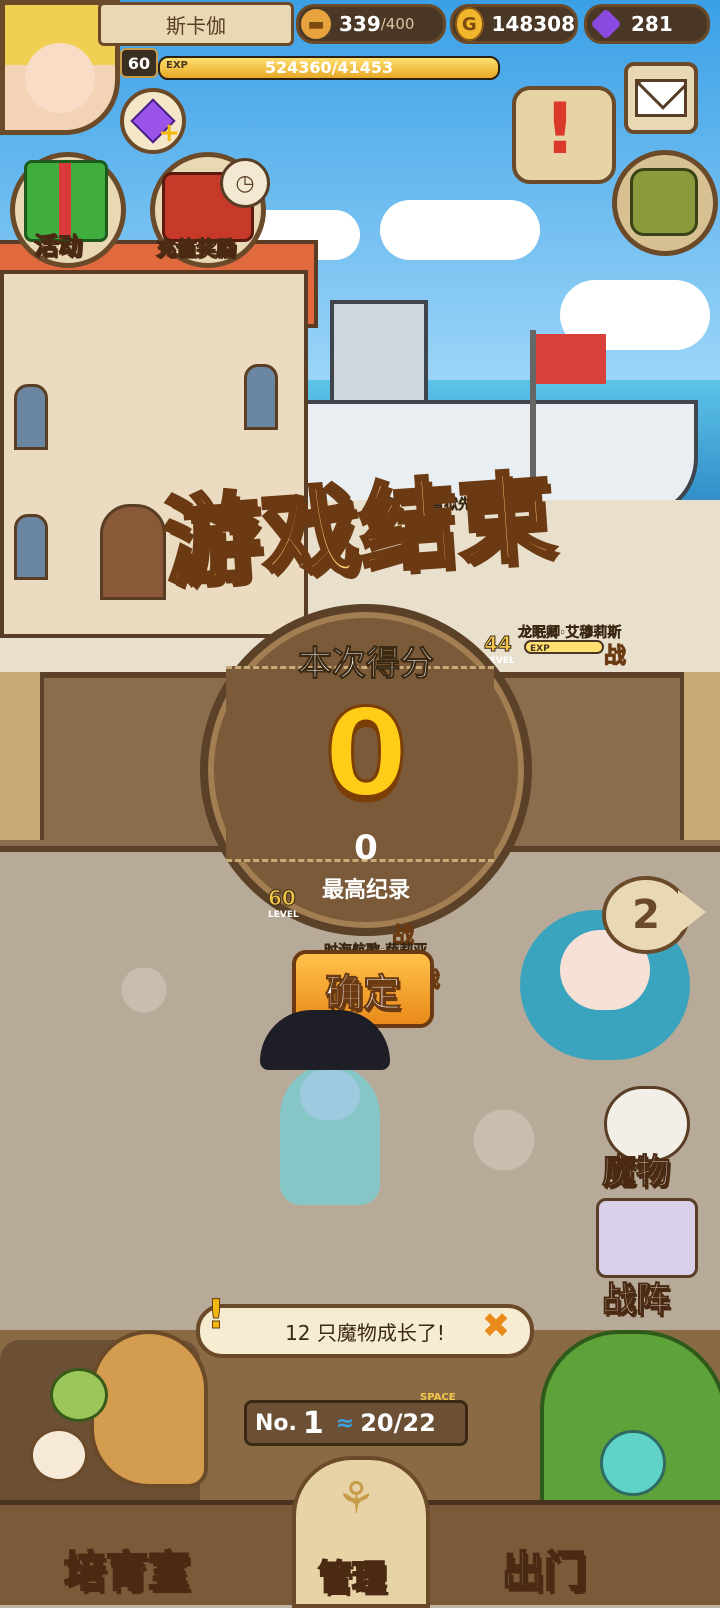  What do you see at coordinates (196, 248) in the screenshot?
I see `recharge-reward-label: 充值奖励` at bounding box center [196, 248].